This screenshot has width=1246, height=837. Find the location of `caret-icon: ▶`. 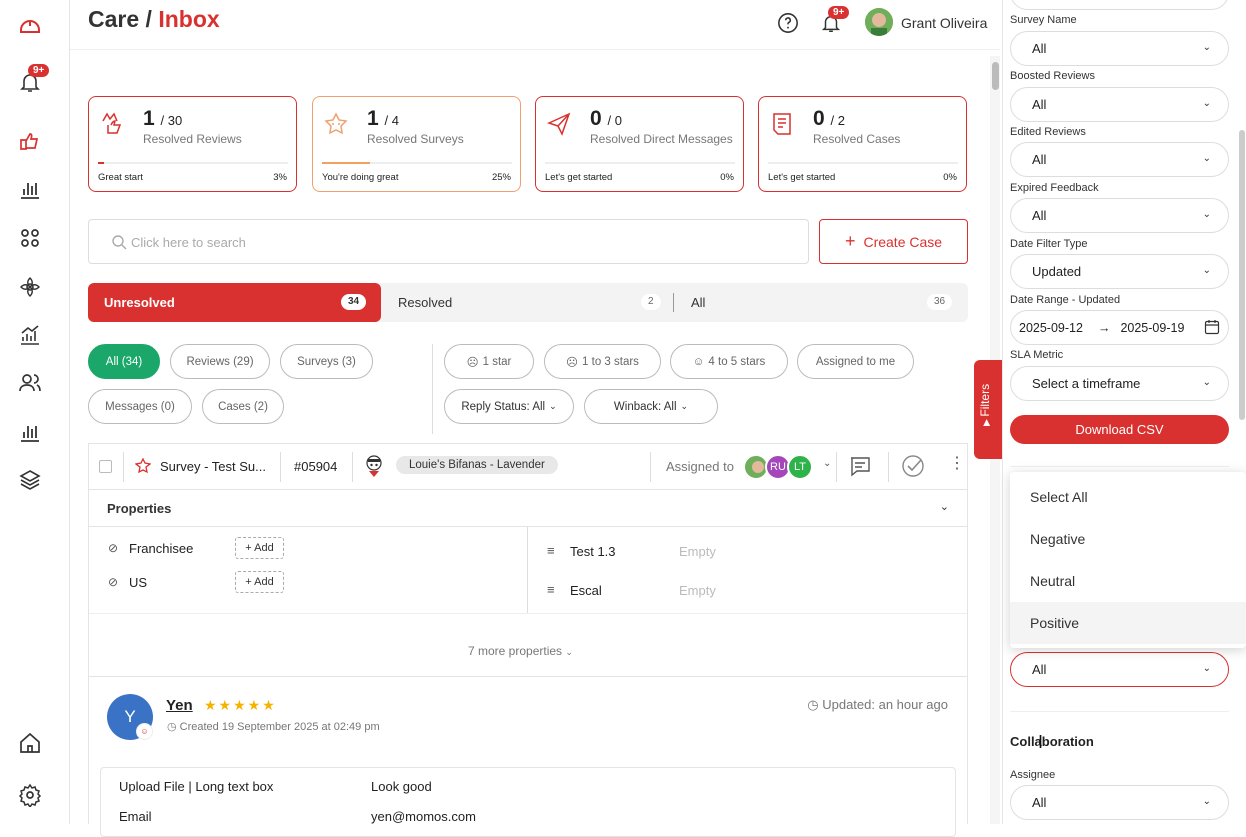

caret-icon: ▶ is located at coordinates (986, 421).